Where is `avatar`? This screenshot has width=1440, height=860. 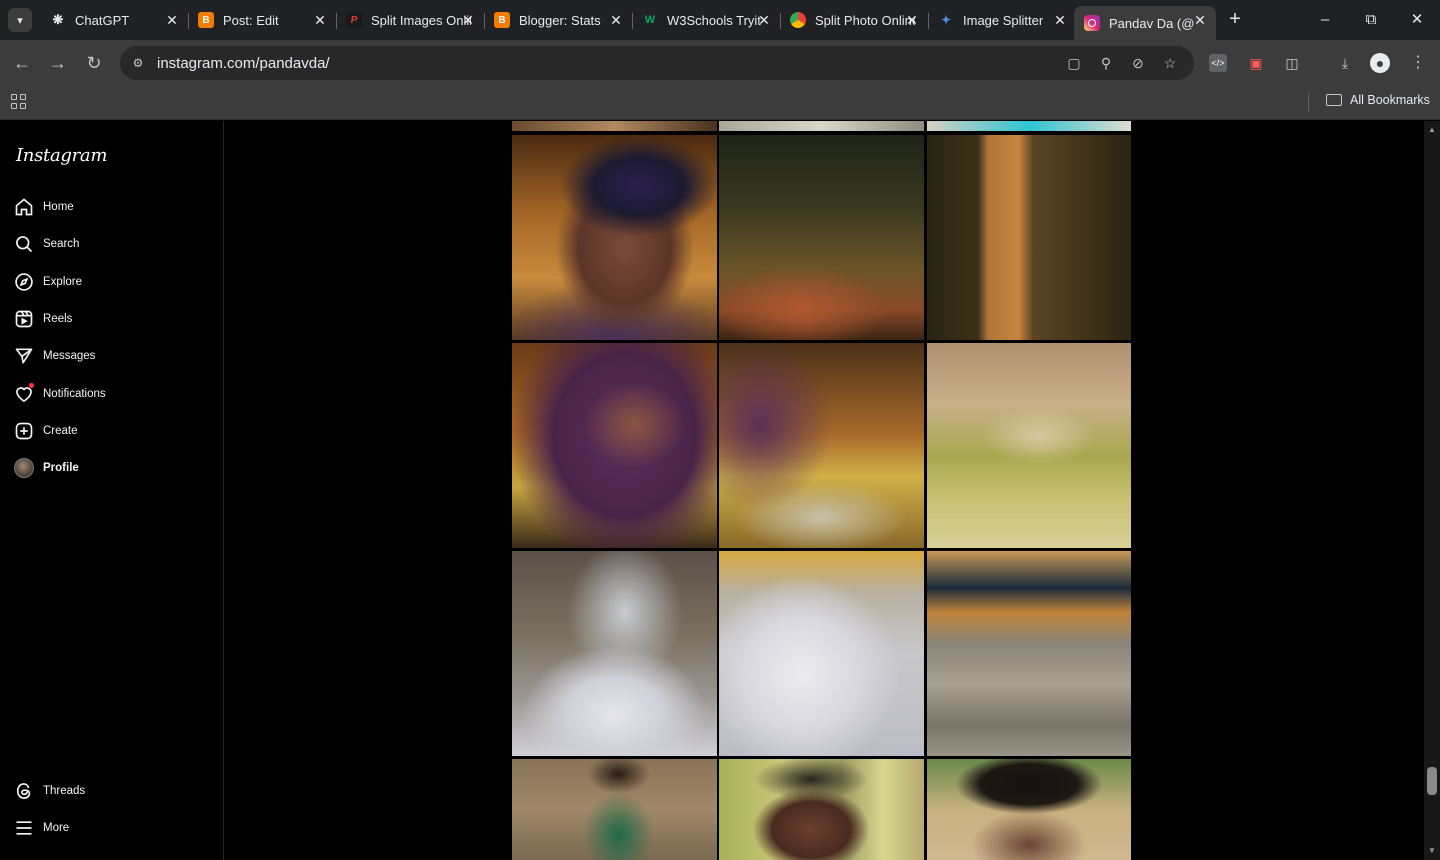 avatar is located at coordinates (24, 468).